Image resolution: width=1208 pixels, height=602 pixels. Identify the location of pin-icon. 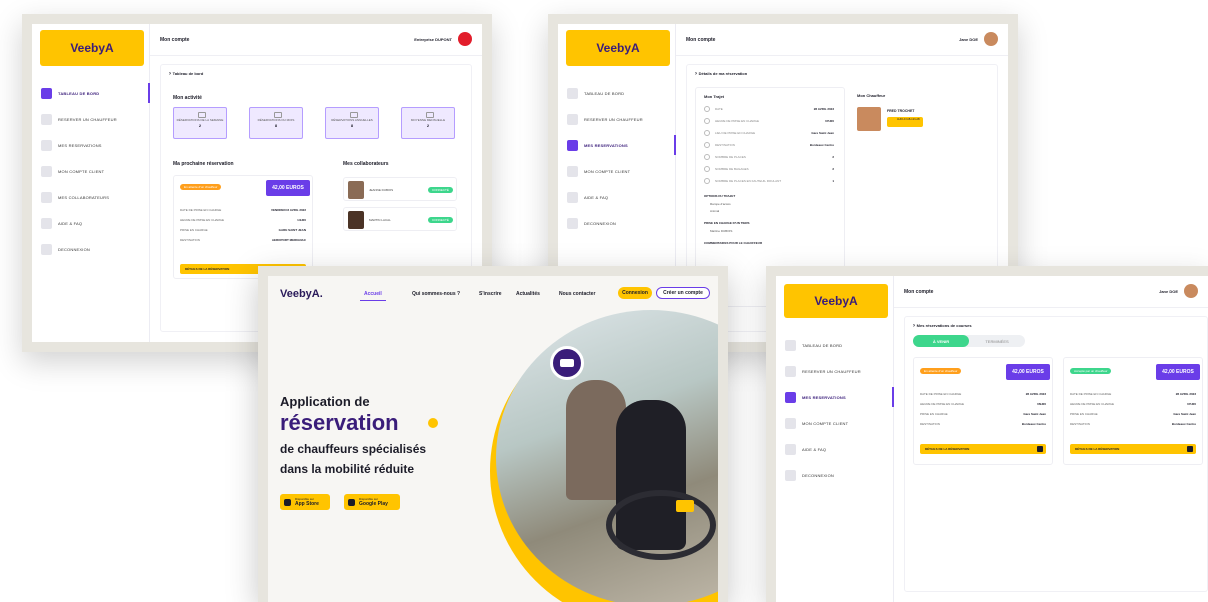
(707, 133).